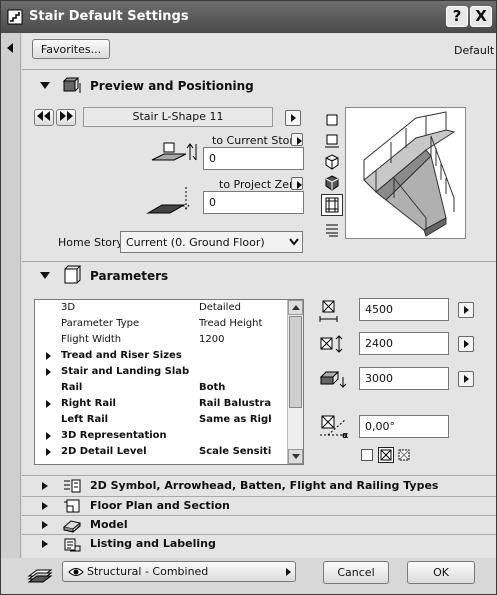 This screenshot has height=595, width=497. I want to click on previous-stair-button, so click(44, 117).